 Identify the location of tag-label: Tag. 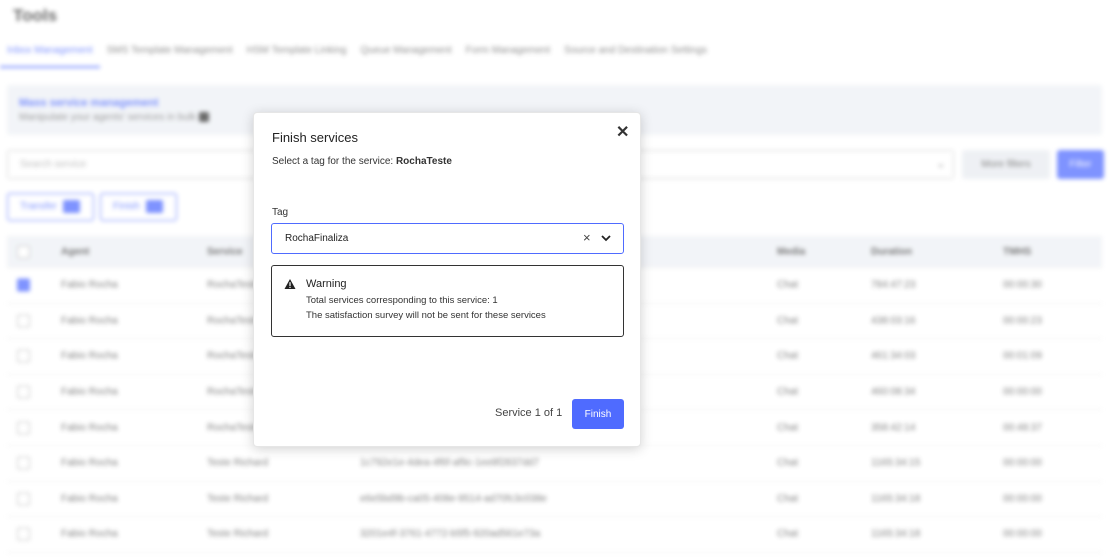
(280, 212).